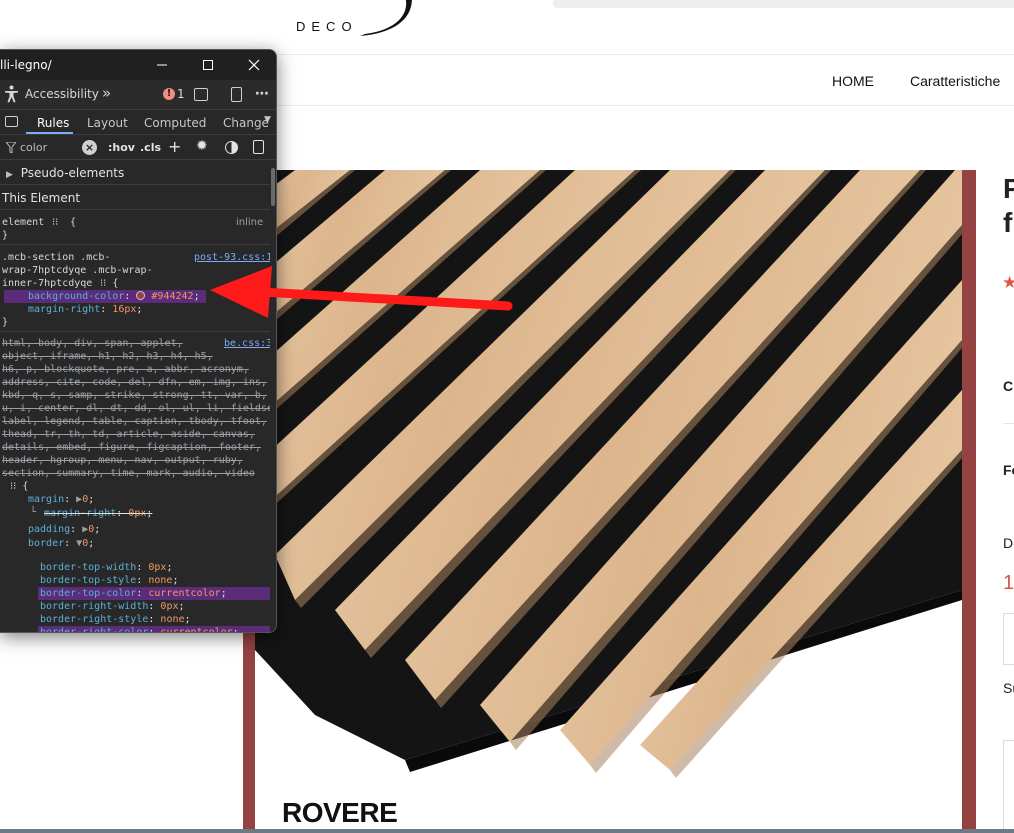 The height and width of the screenshot is (833, 1014). What do you see at coordinates (106, 93) in the screenshot?
I see `more-tabs-icon: »` at bounding box center [106, 93].